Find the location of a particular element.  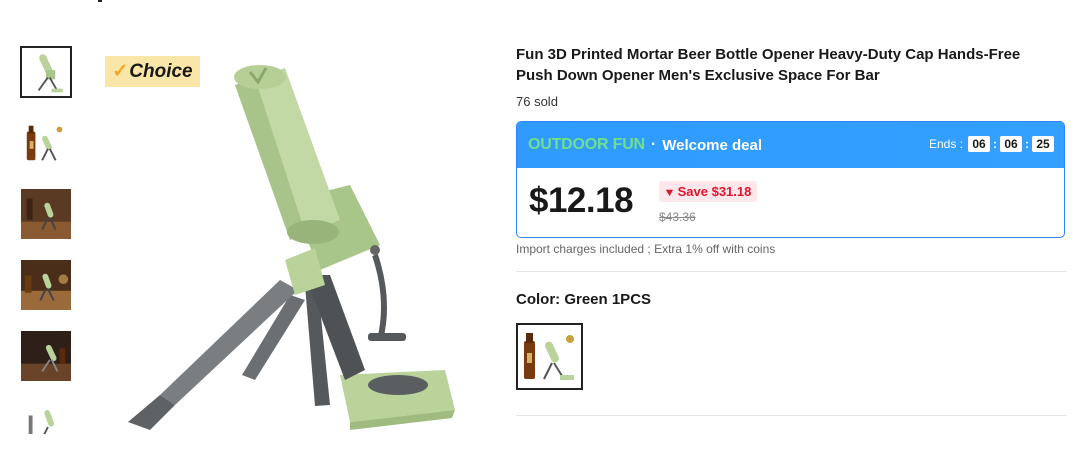

timer-seconds: 25 is located at coordinates (1043, 144).